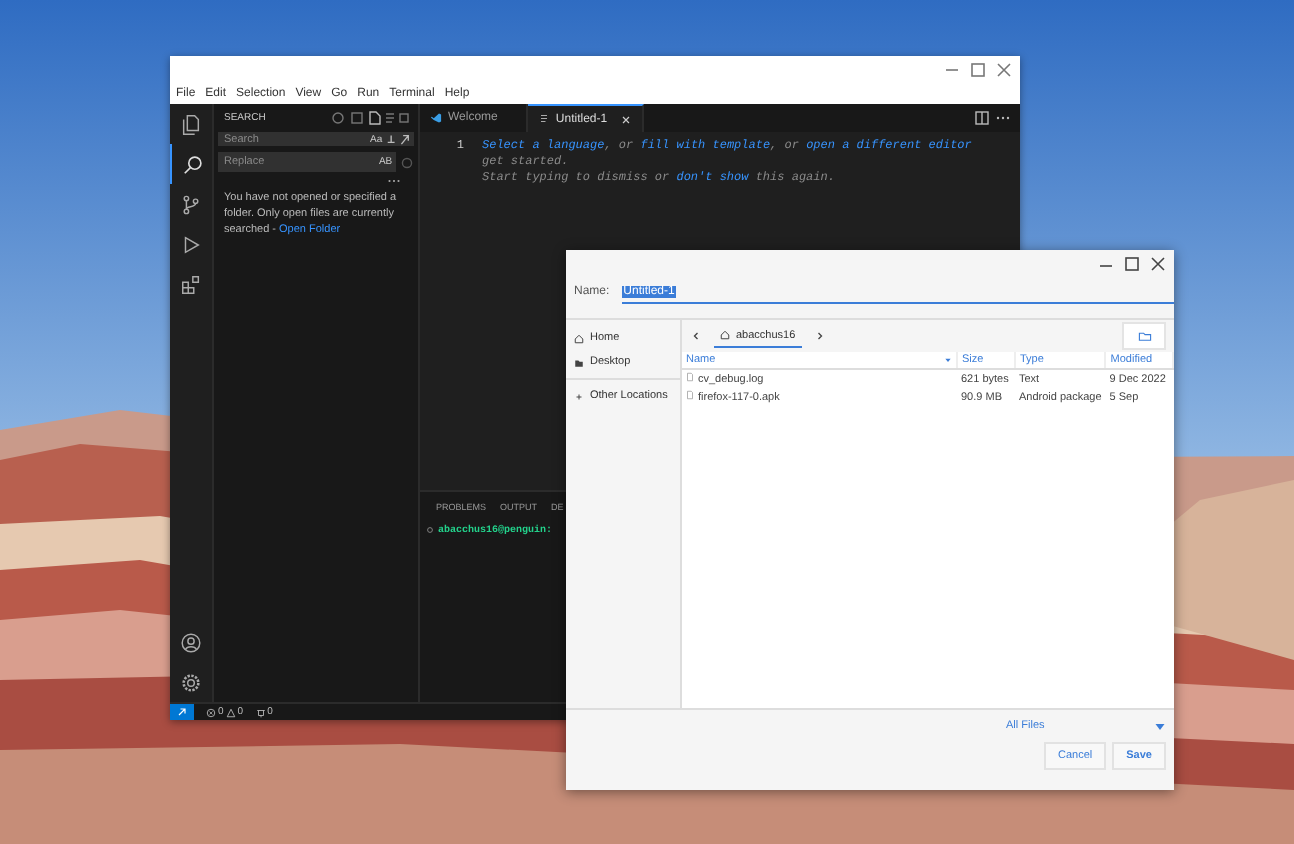 The image size is (1294, 844). Describe the element at coordinates (407, 162) in the screenshot. I see `replace-all-icon` at that location.